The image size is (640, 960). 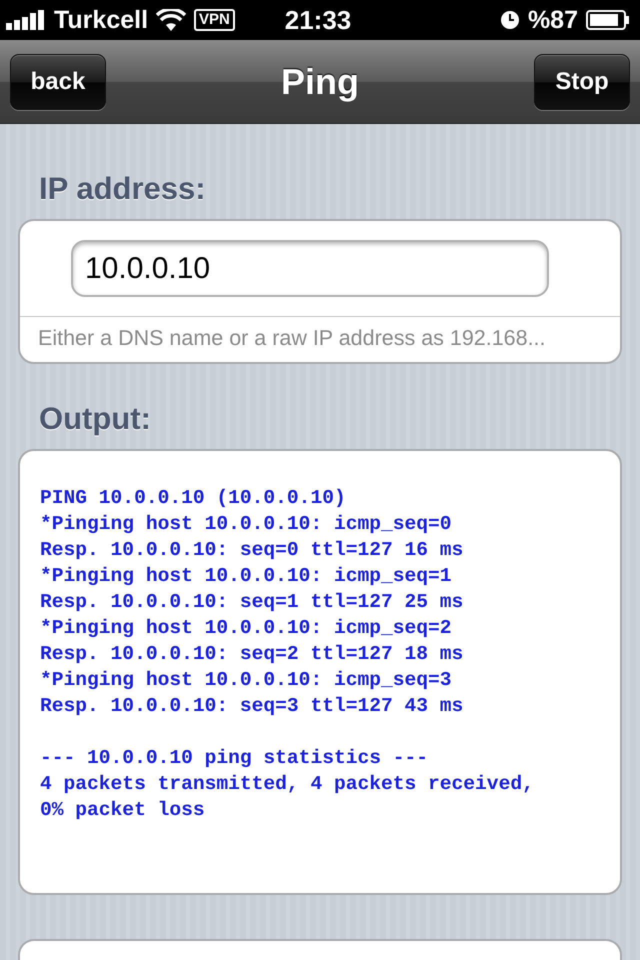 I want to click on signal-icon, so click(x=26, y=20).